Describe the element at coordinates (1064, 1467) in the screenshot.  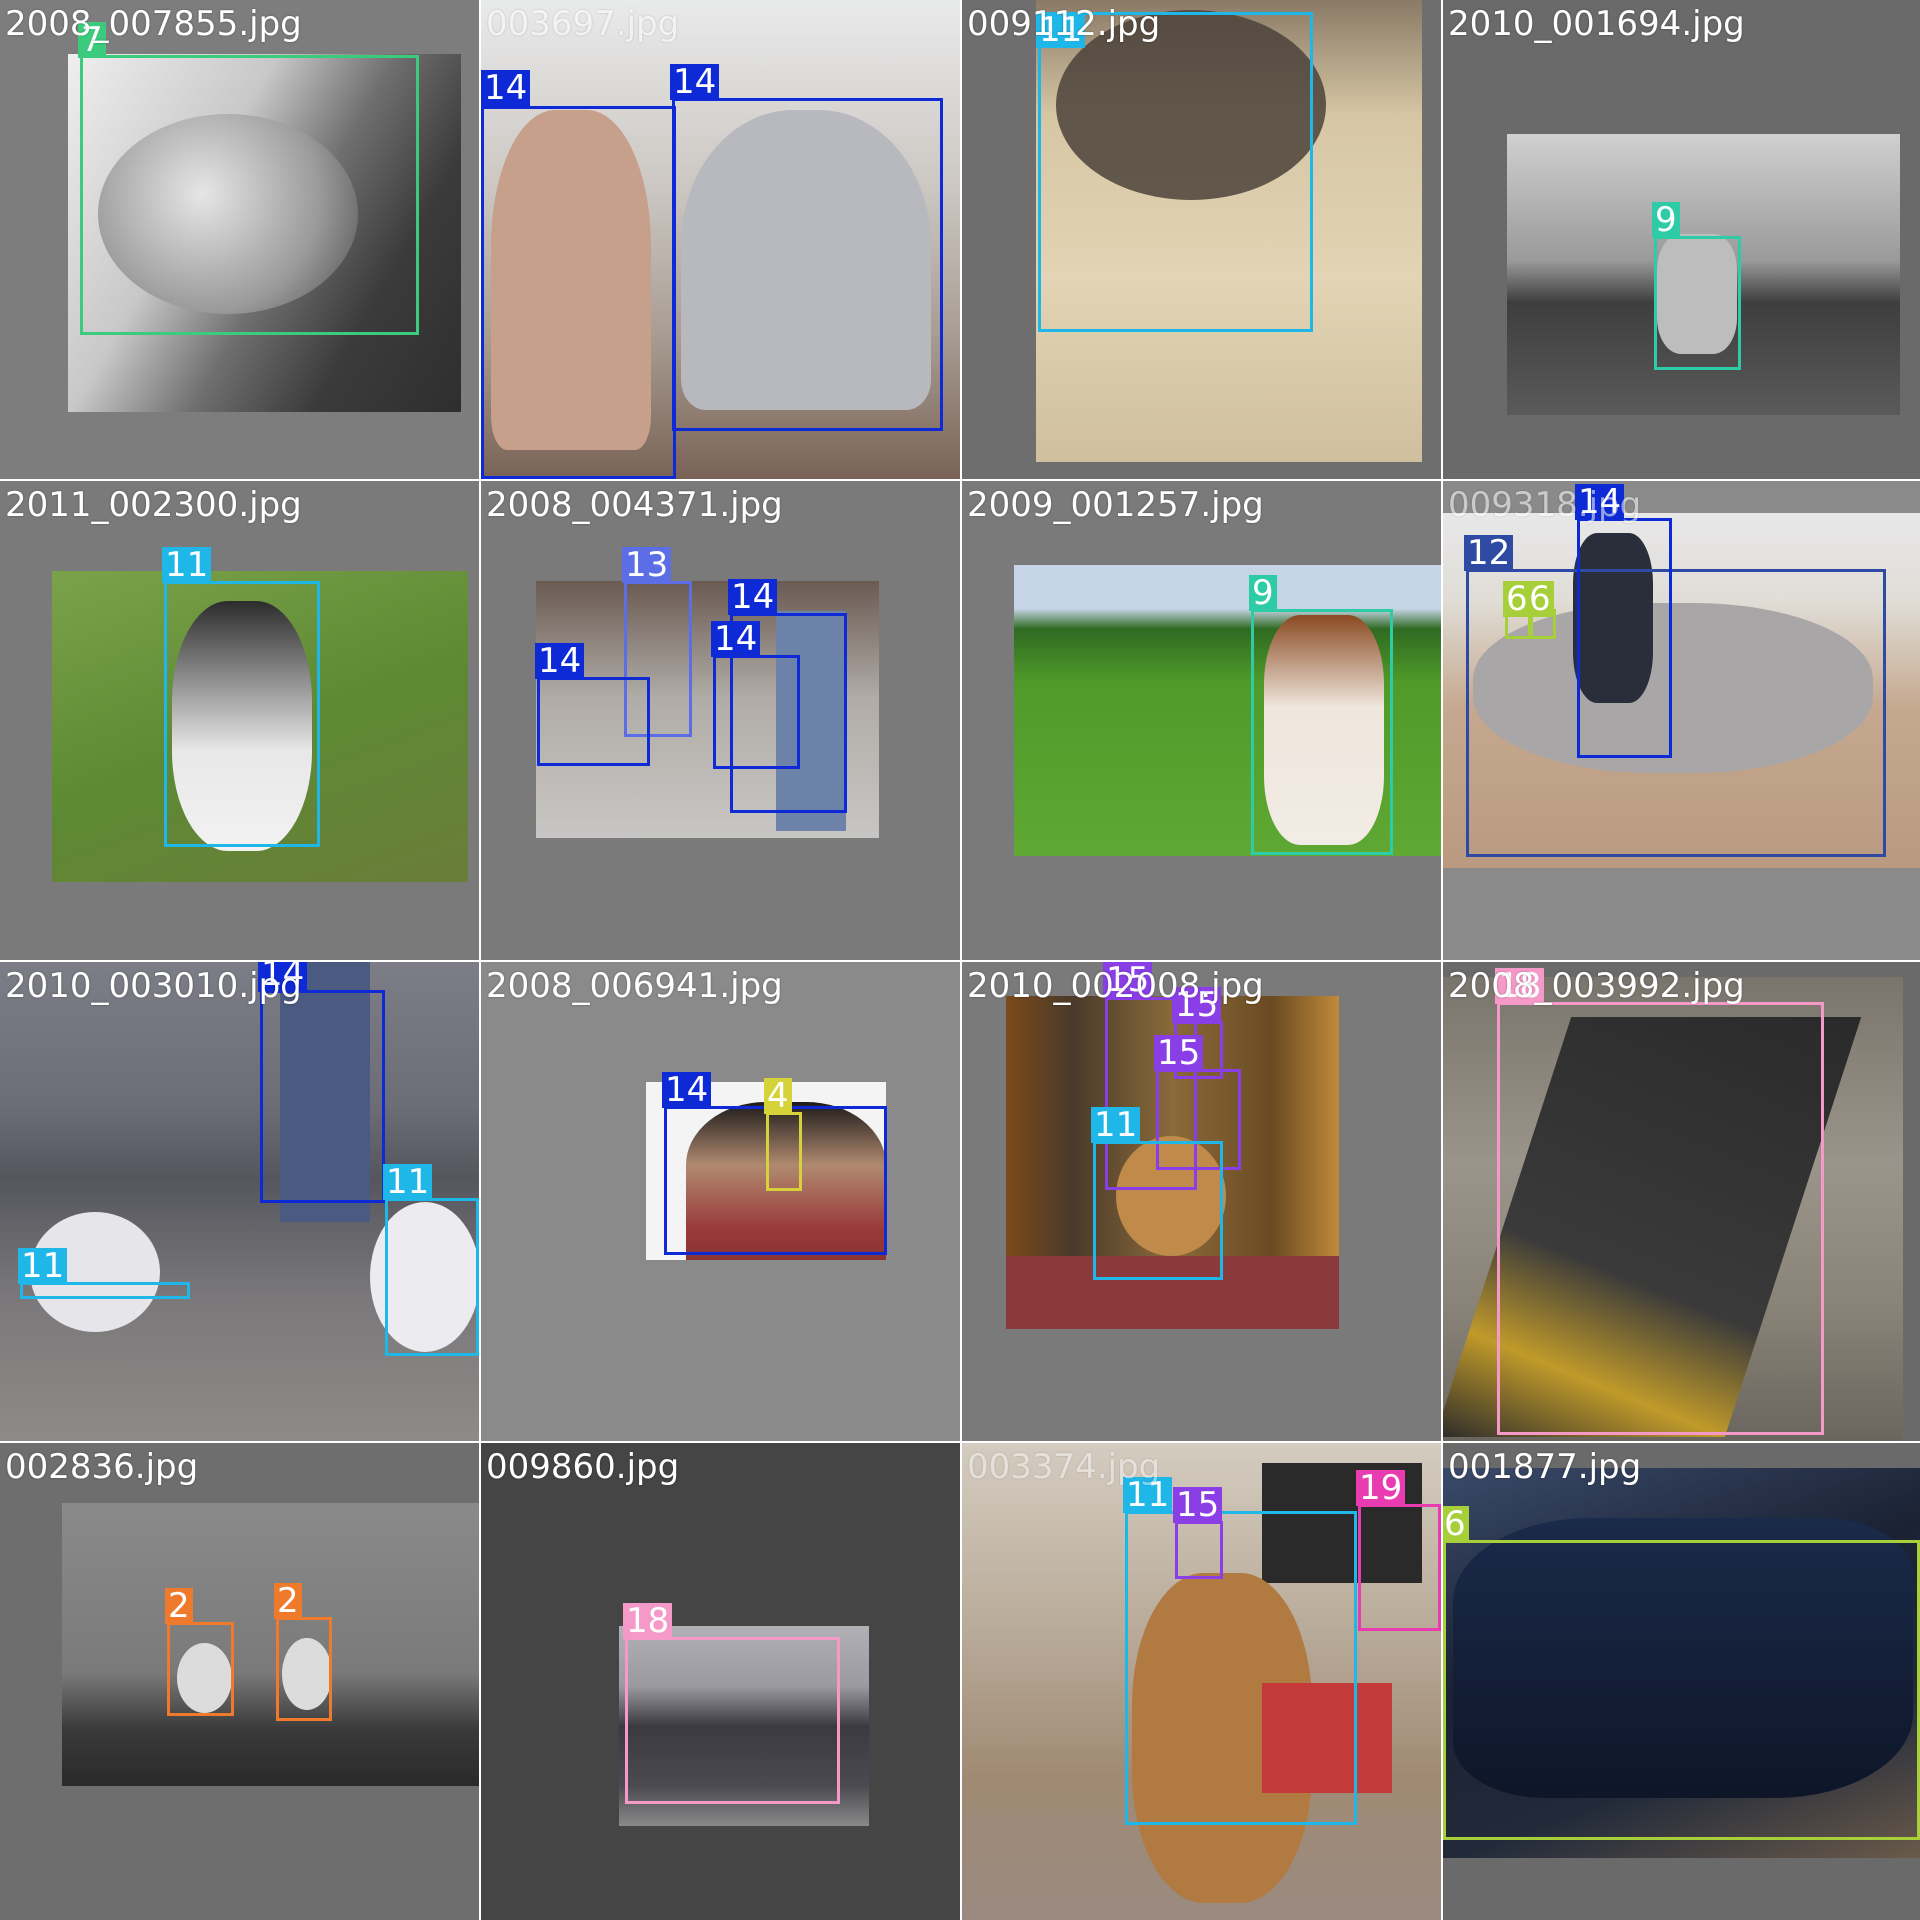
I see `image-filename: 003374.jpg` at that location.